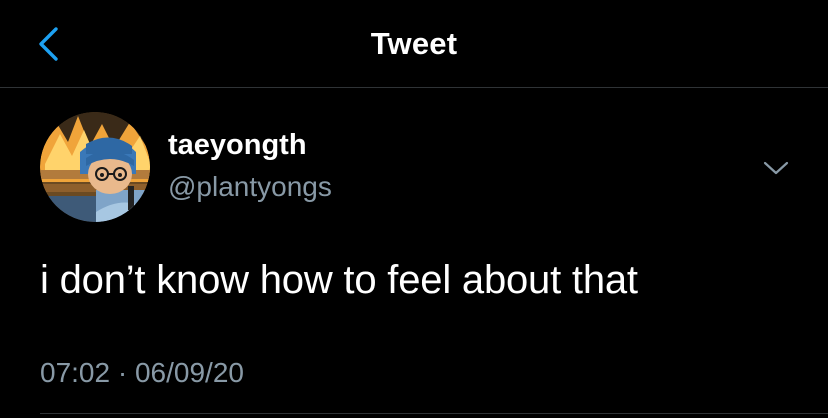 The image size is (828, 418). What do you see at coordinates (434, 413) in the screenshot?
I see `divider` at bounding box center [434, 413].